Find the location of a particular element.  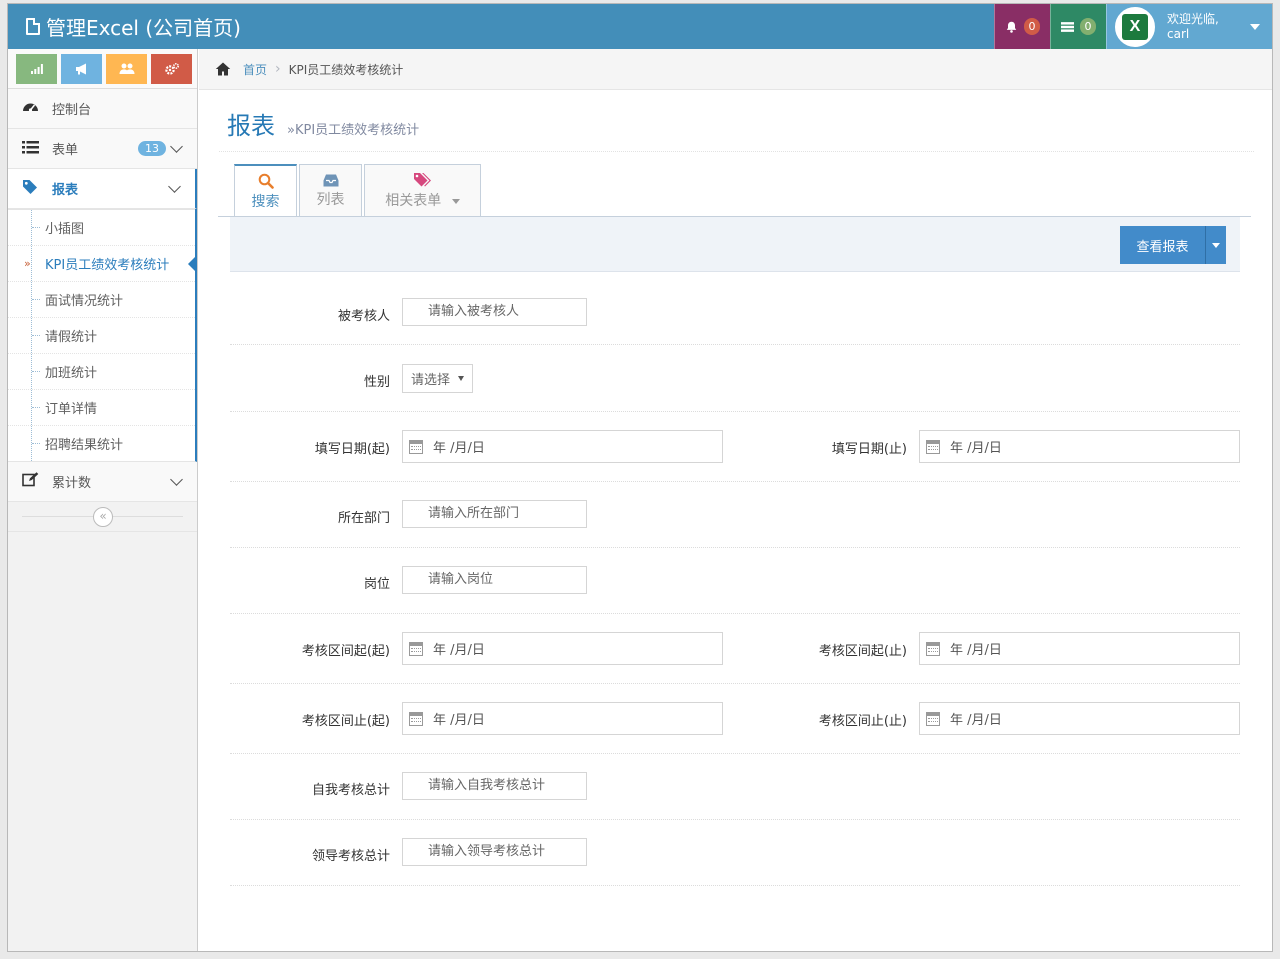

edit-icon is located at coordinates (30, 481).